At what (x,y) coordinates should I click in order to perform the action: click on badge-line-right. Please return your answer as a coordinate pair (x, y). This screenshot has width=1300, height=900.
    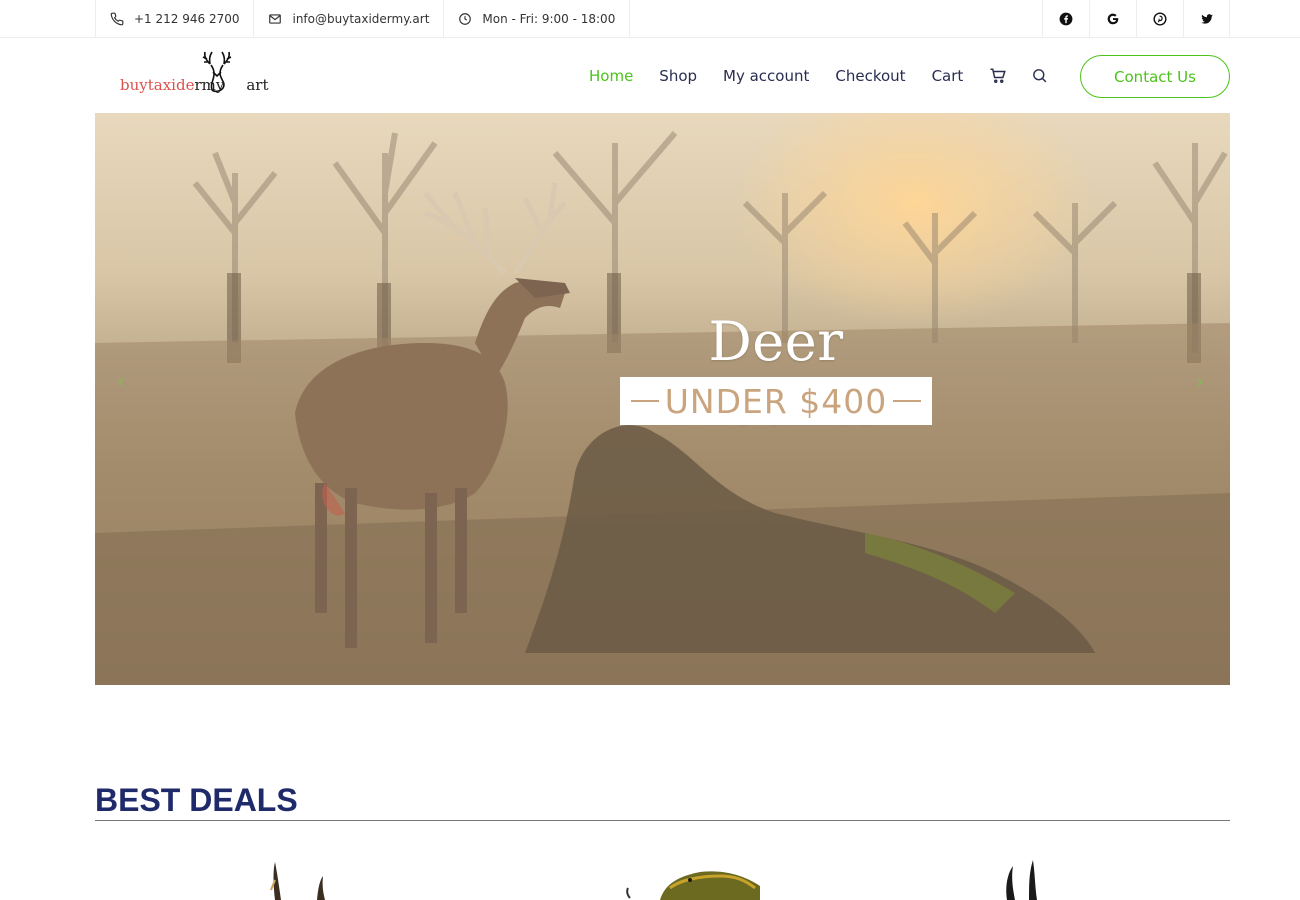
    Looking at the image, I should click on (907, 401).